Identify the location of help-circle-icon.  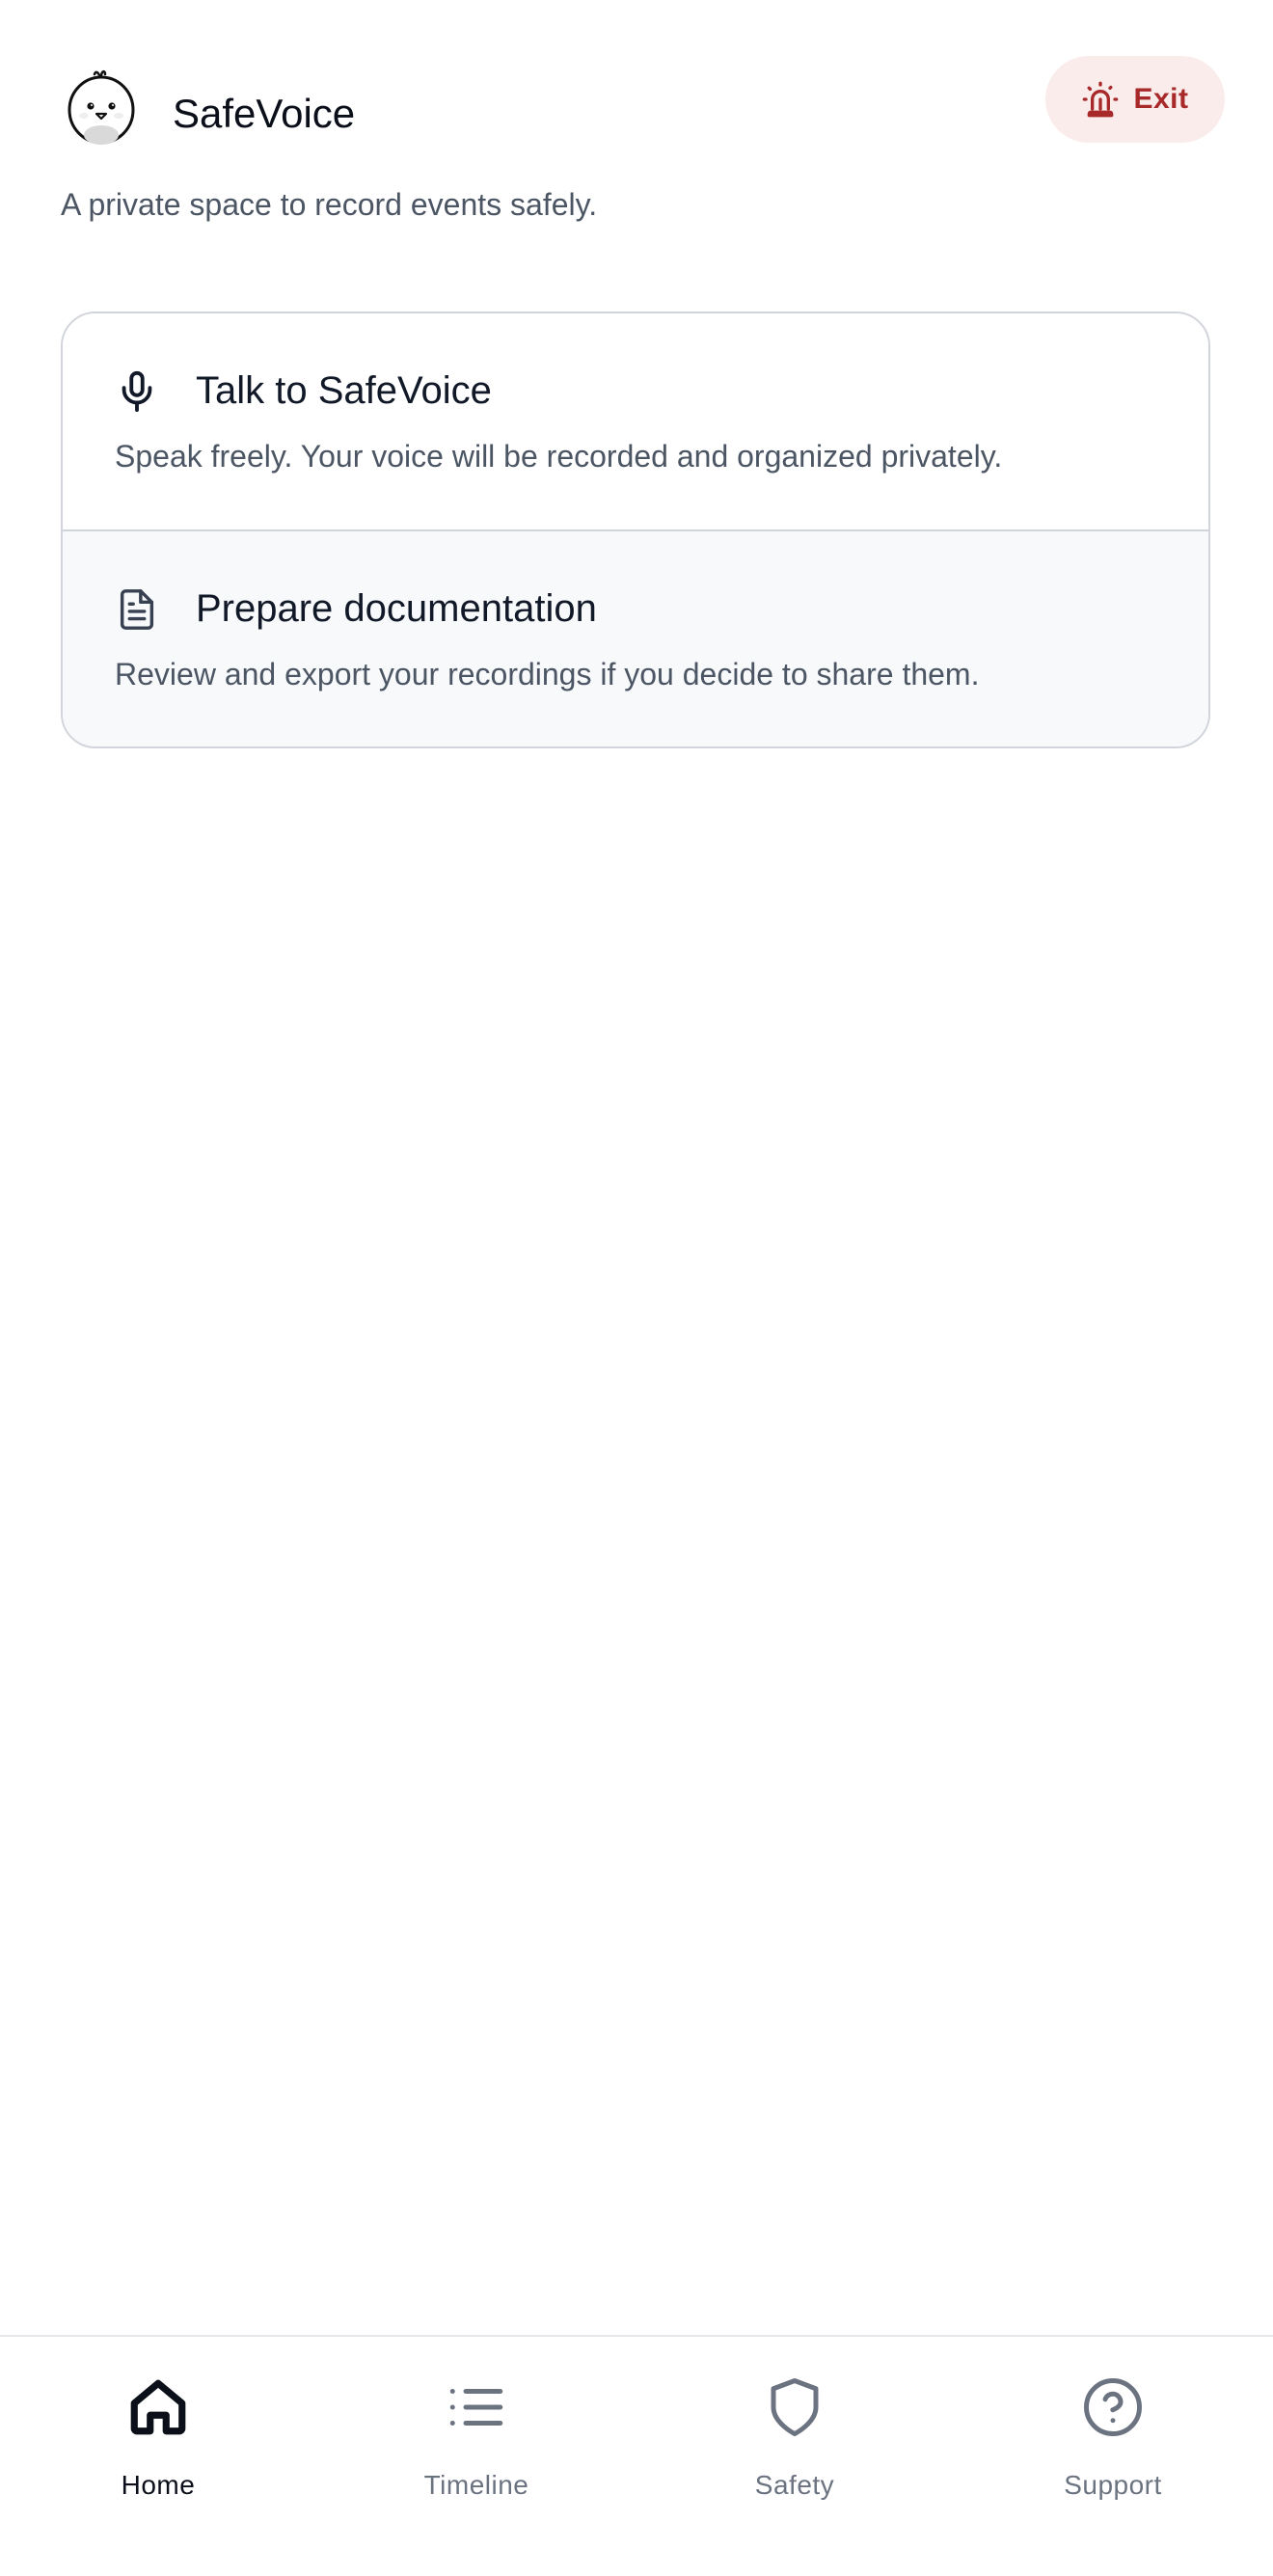
(1113, 2407).